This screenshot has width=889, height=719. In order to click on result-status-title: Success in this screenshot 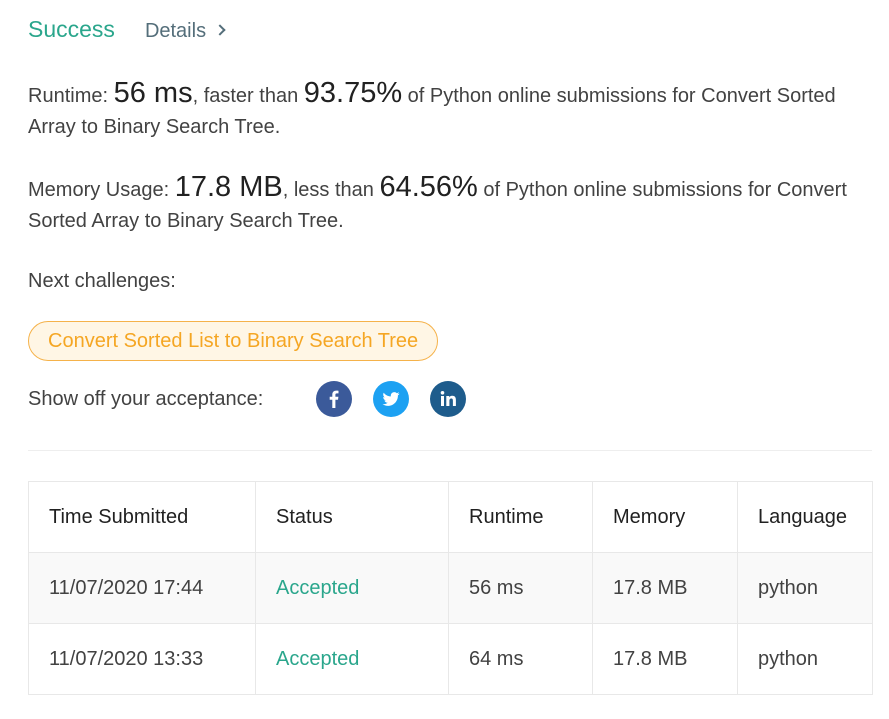, I will do `click(71, 29)`.